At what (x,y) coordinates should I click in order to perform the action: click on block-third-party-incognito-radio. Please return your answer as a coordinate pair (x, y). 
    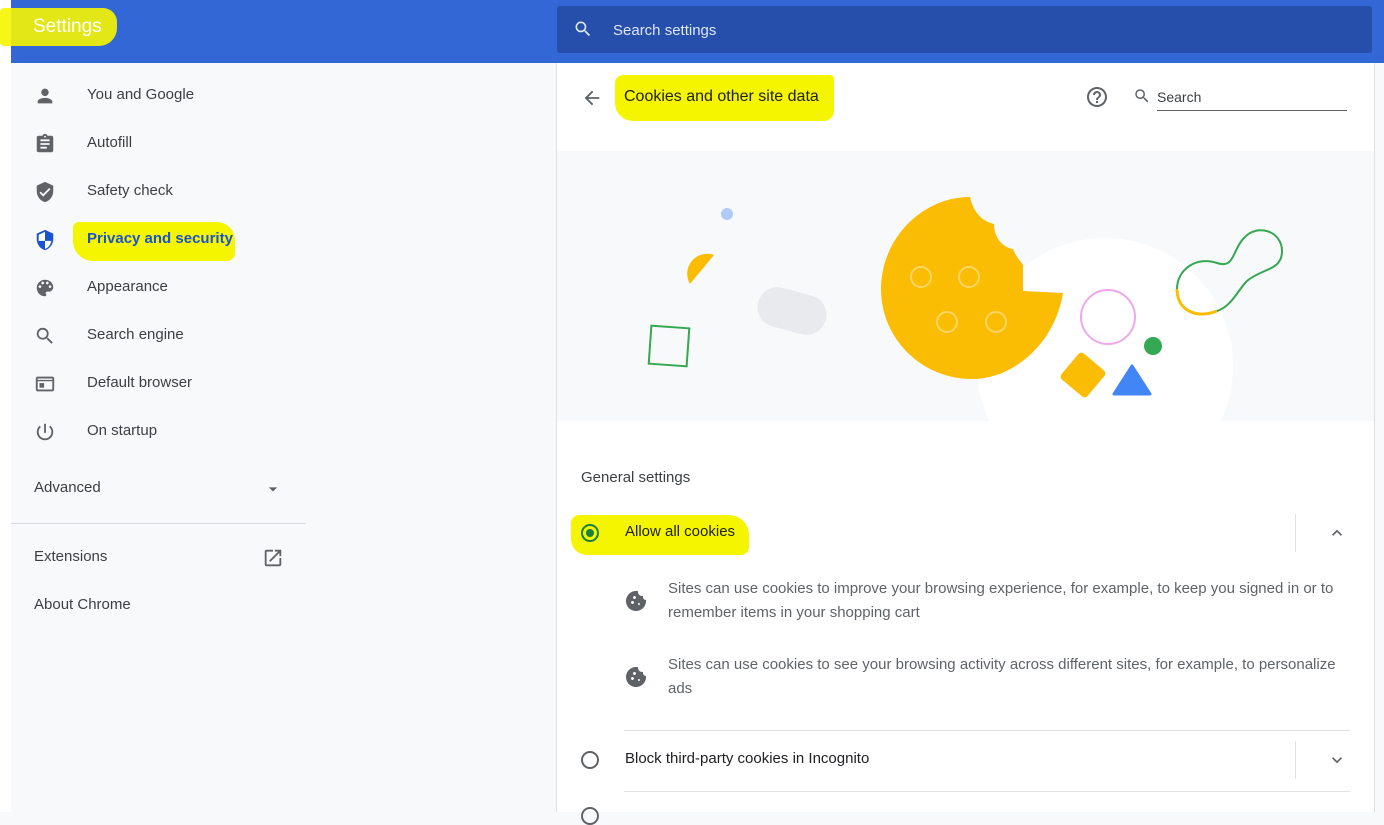
    Looking at the image, I should click on (590, 760).